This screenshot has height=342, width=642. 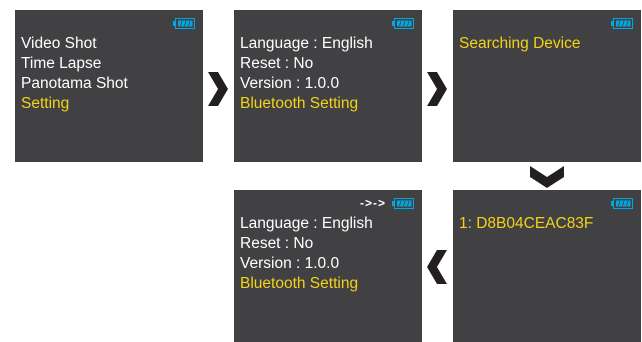 I want to click on menu-item-setting: Setting, so click(x=45, y=104).